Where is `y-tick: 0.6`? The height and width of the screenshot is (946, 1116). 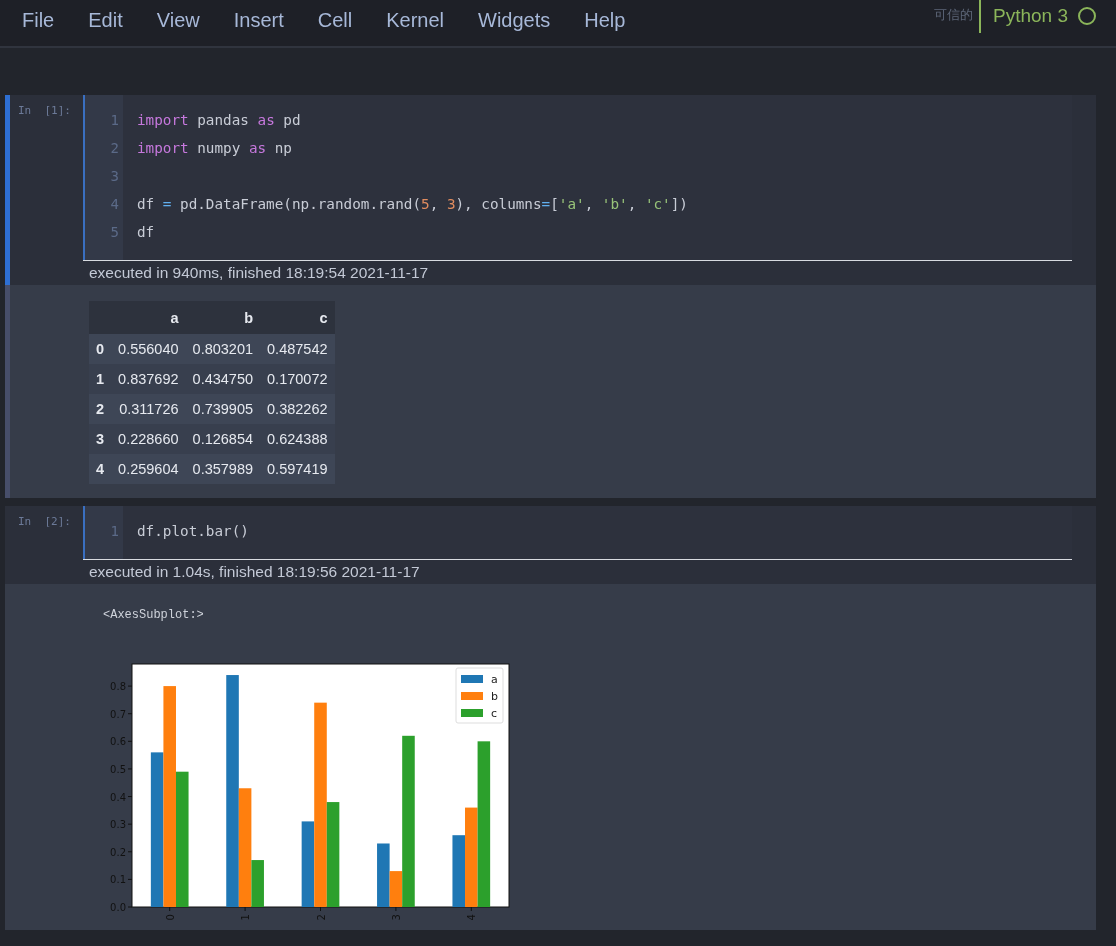
y-tick: 0.6 is located at coordinates (121, 742).